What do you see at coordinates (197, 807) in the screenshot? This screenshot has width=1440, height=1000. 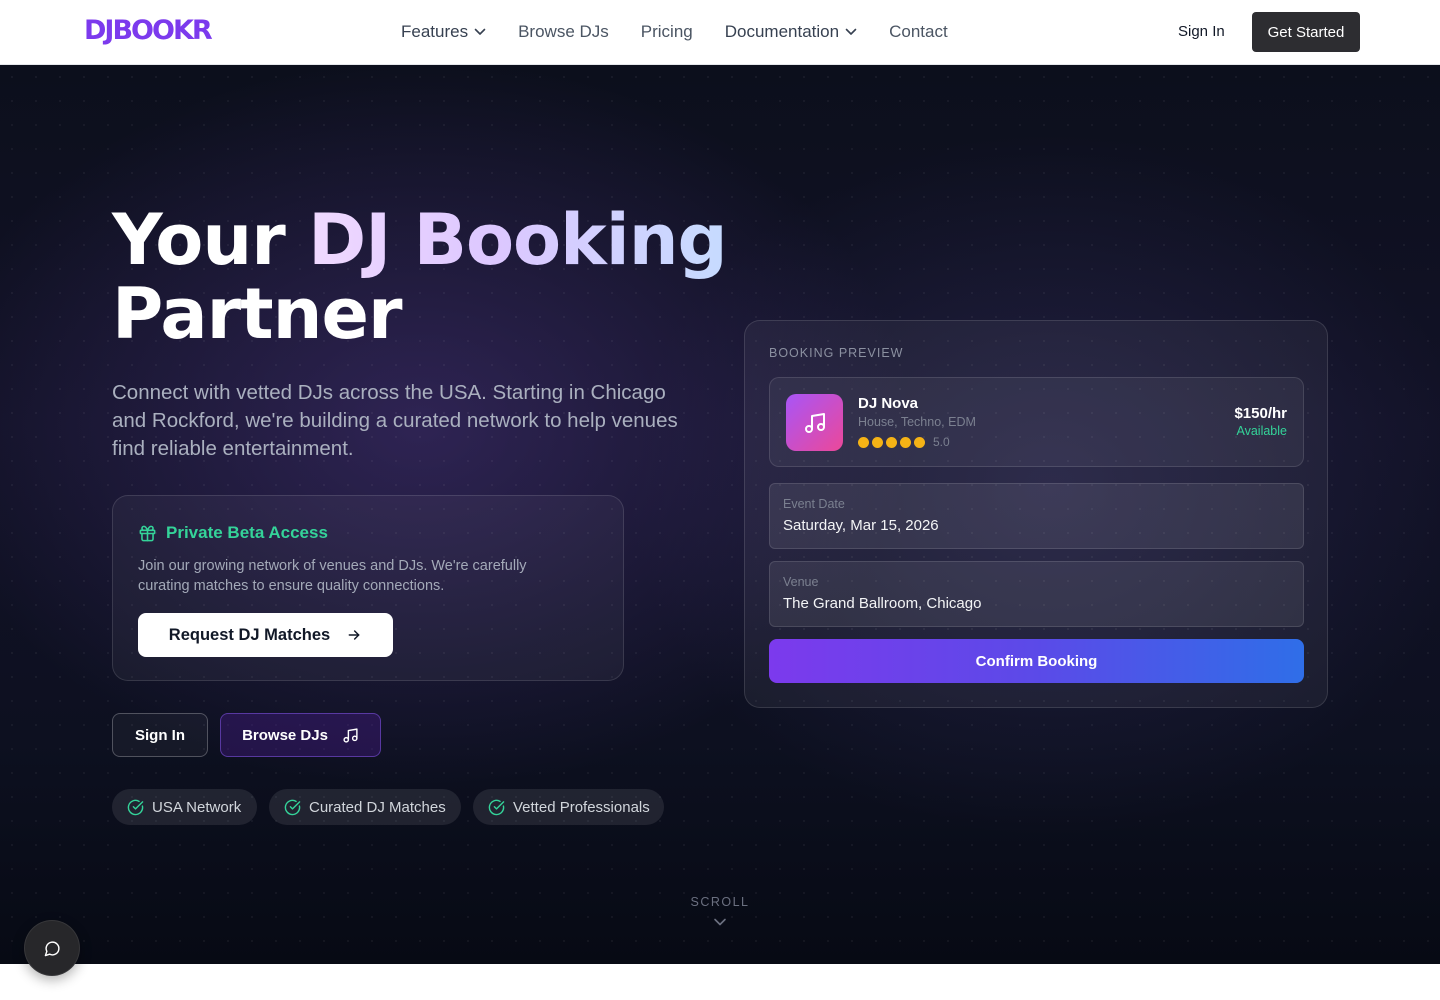 I see `chip-label: USA Network` at bounding box center [197, 807].